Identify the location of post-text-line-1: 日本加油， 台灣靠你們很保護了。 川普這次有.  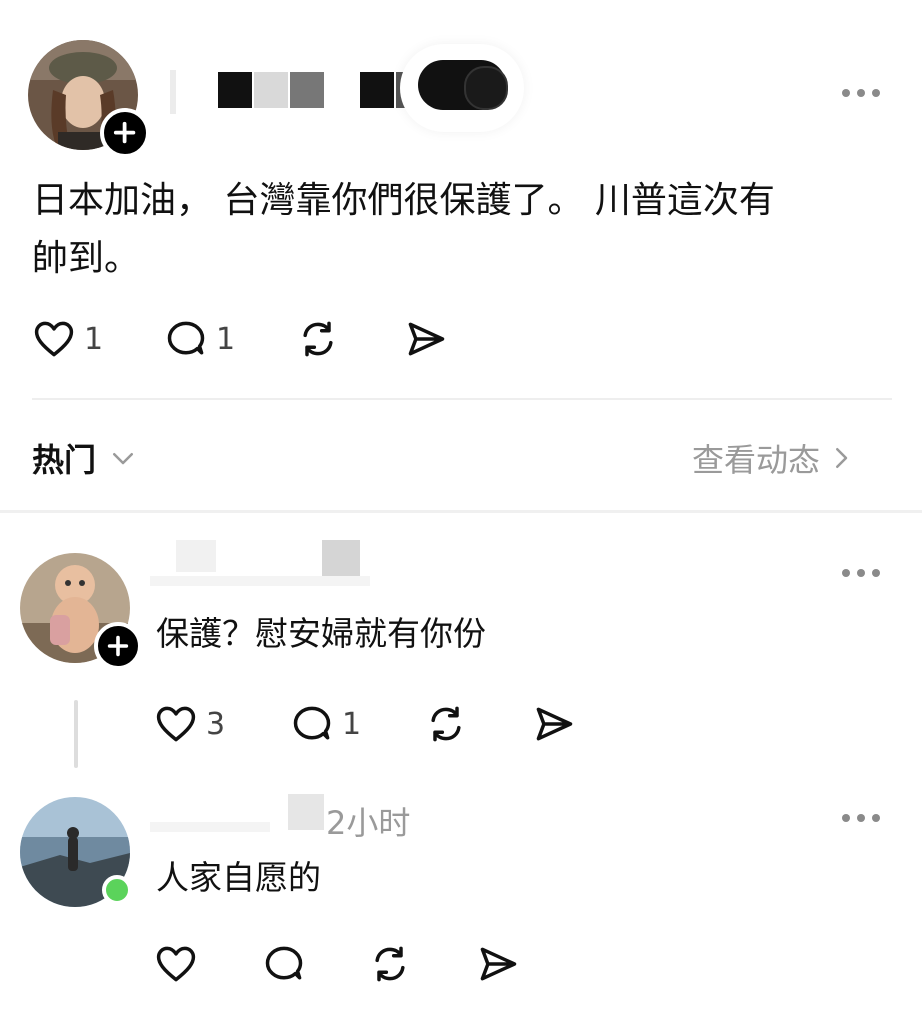
(403, 200).